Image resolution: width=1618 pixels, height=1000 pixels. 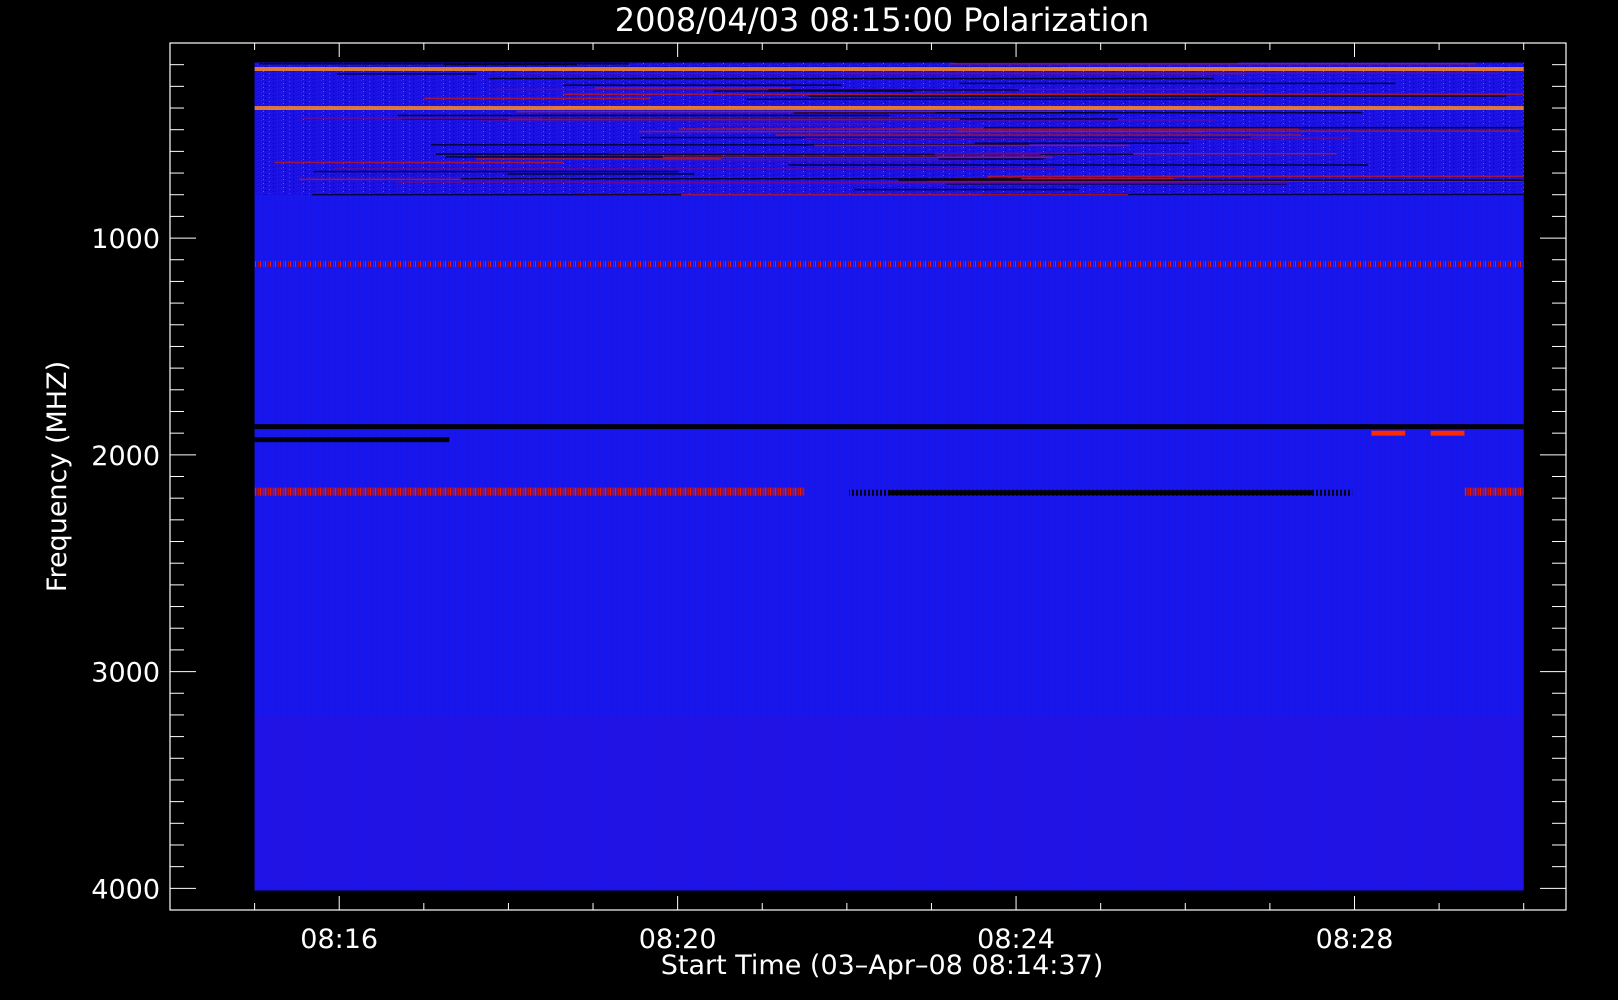 I want to click on dark-band-edge, so click(x=1101, y=492).